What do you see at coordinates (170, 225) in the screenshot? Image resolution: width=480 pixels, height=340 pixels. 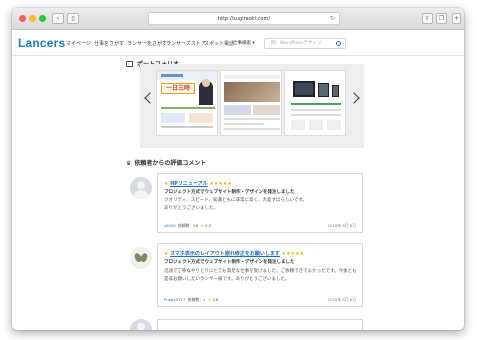 I see `reviewer-link: s0000` at bounding box center [170, 225].